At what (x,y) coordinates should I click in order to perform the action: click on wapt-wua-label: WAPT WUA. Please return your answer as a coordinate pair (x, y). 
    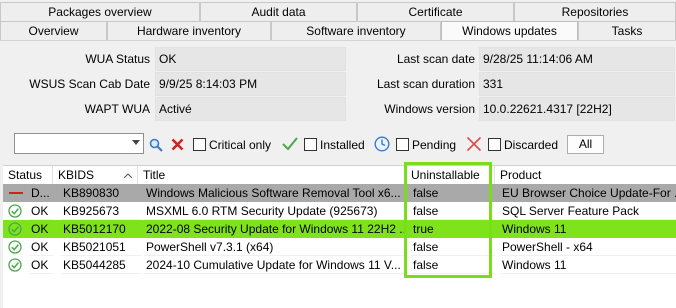
    Looking at the image, I should click on (117, 109).